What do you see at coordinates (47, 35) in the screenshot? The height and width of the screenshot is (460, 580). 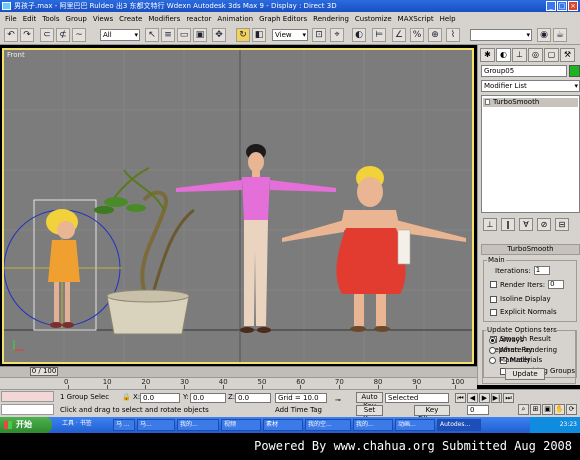 I see `link-icon: ⊂` at bounding box center [47, 35].